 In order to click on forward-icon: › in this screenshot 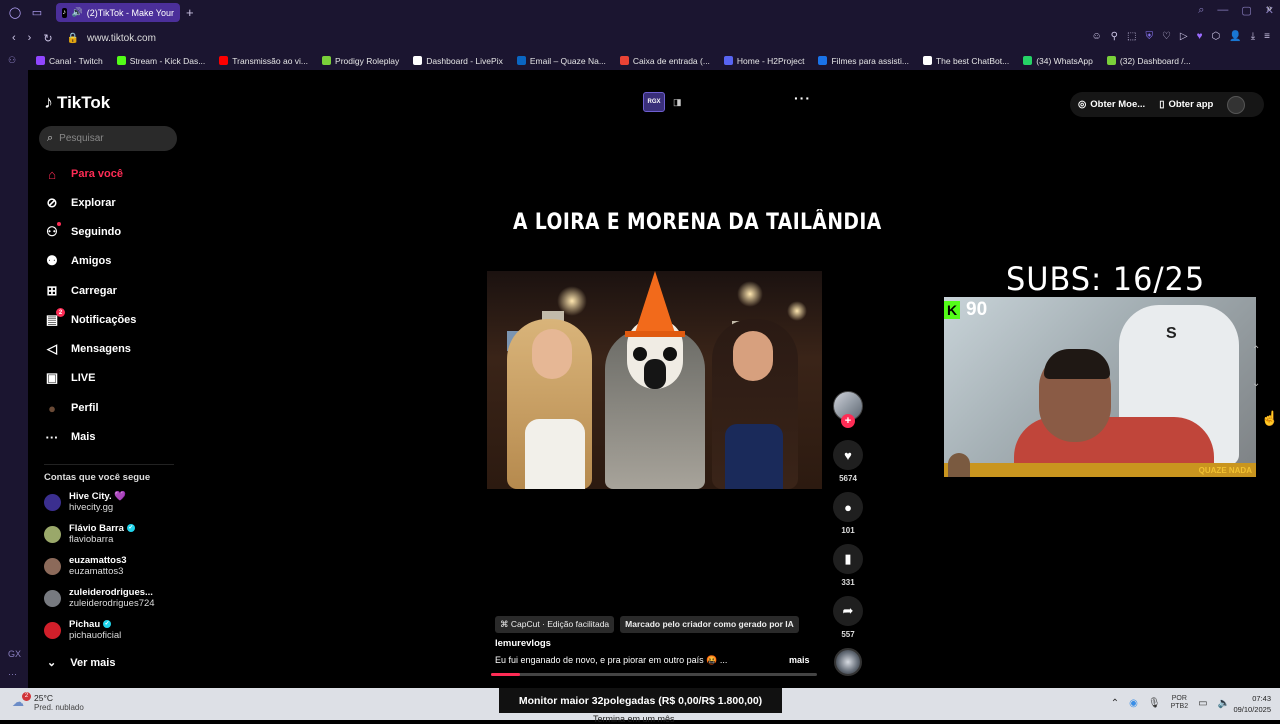, I will do `click(30, 38)`.